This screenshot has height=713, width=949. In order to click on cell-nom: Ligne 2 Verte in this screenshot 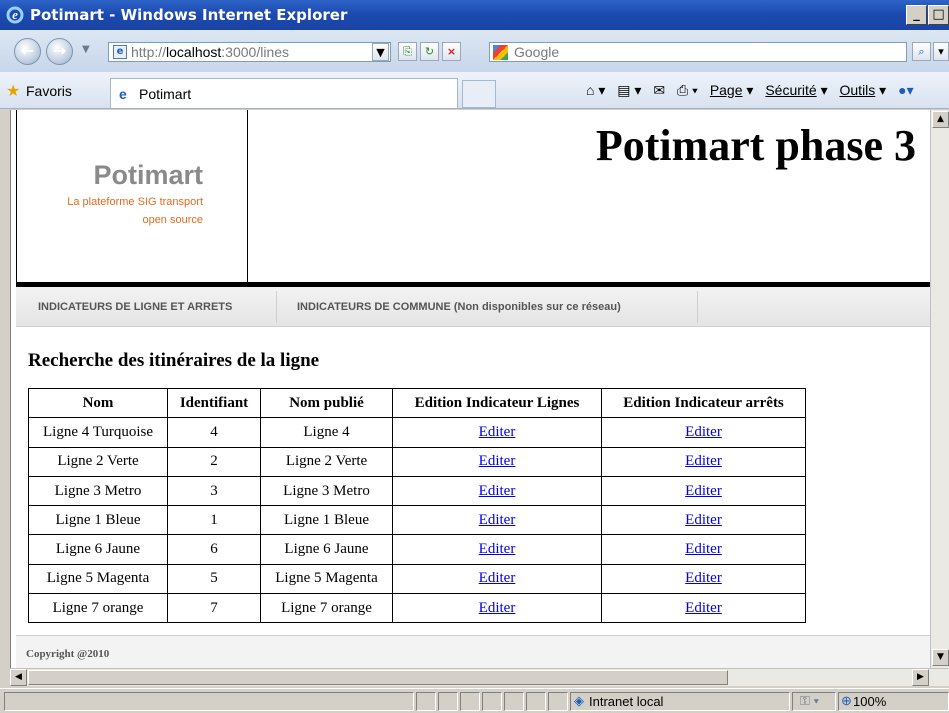, I will do `click(98, 461)`.